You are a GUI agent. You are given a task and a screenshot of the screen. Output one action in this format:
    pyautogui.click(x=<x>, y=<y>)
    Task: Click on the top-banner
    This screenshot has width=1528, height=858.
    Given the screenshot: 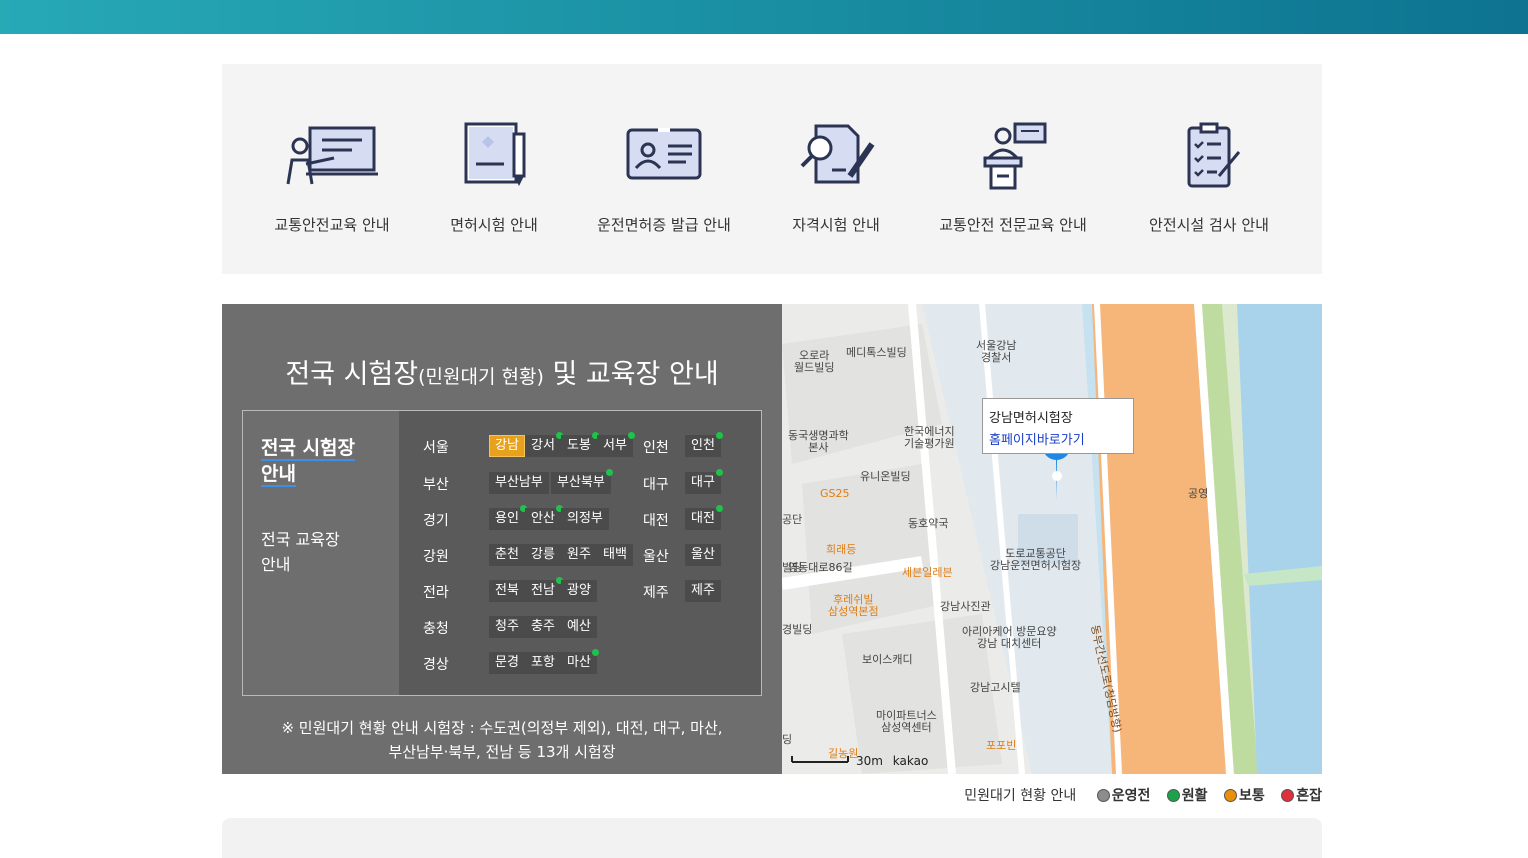 What is the action you would take?
    pyautogui.click(x=764, y=17)
    